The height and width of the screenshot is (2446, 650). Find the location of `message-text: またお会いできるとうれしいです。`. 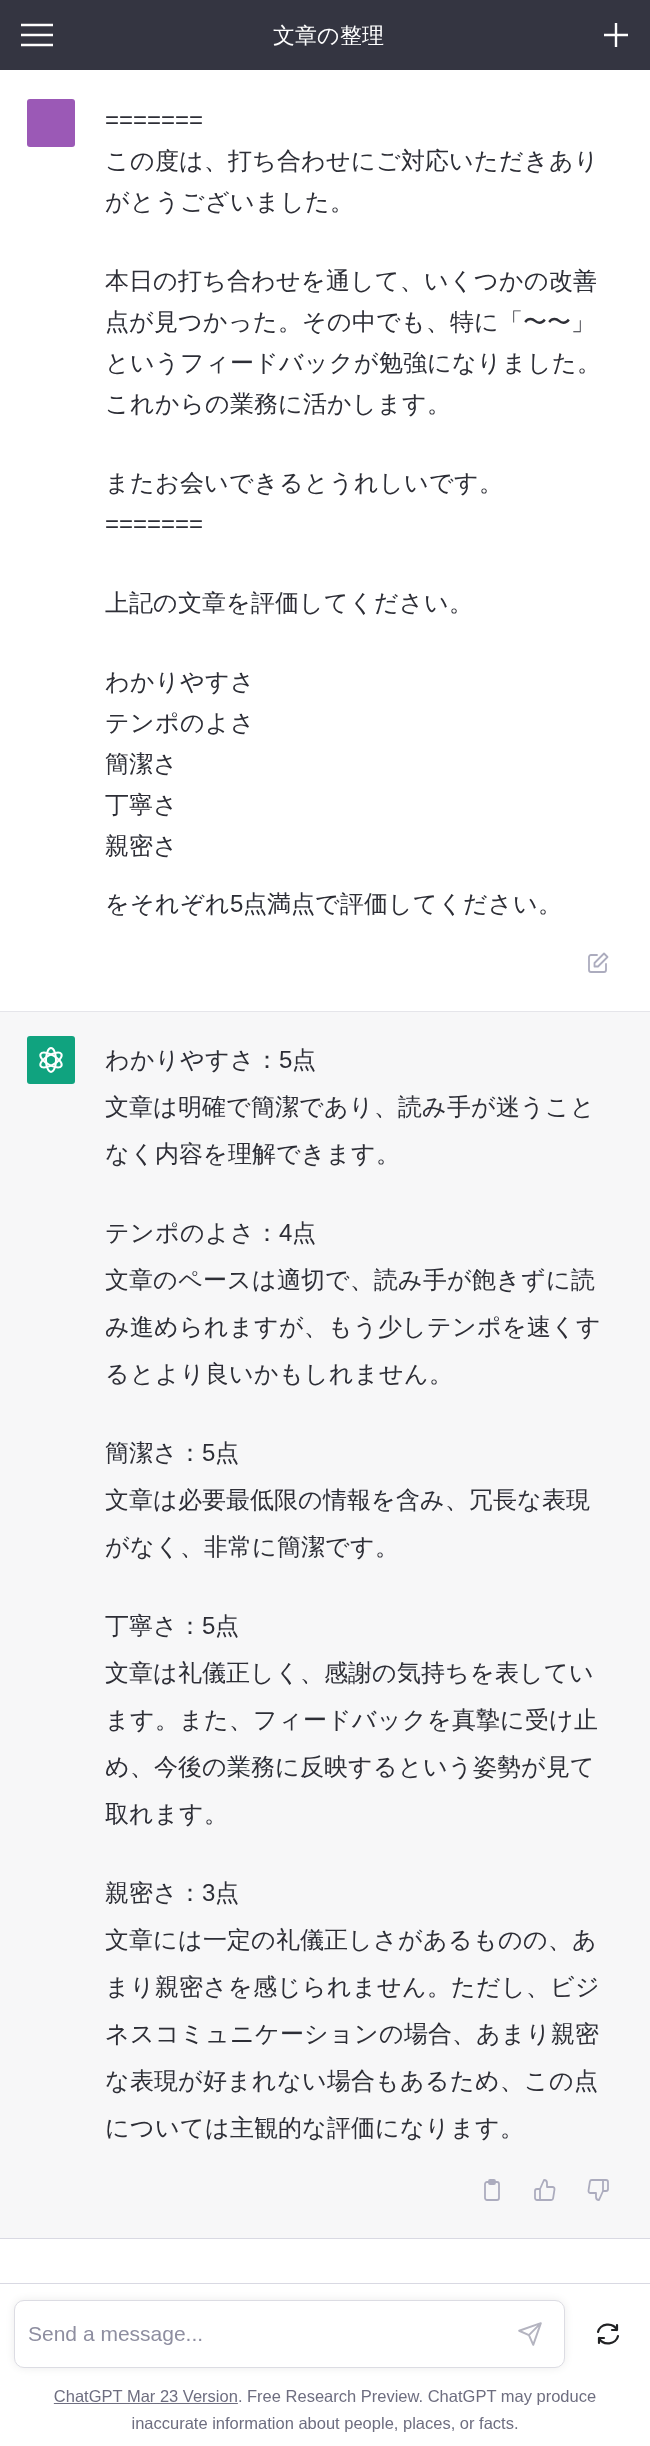

message-text: またお会いできるとうれしいです。 is located at coordinates (304, 483).